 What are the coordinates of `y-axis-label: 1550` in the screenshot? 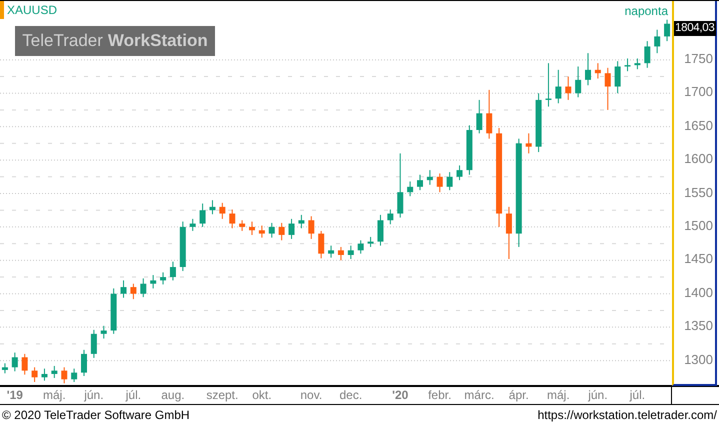 It's located at (698, 192).